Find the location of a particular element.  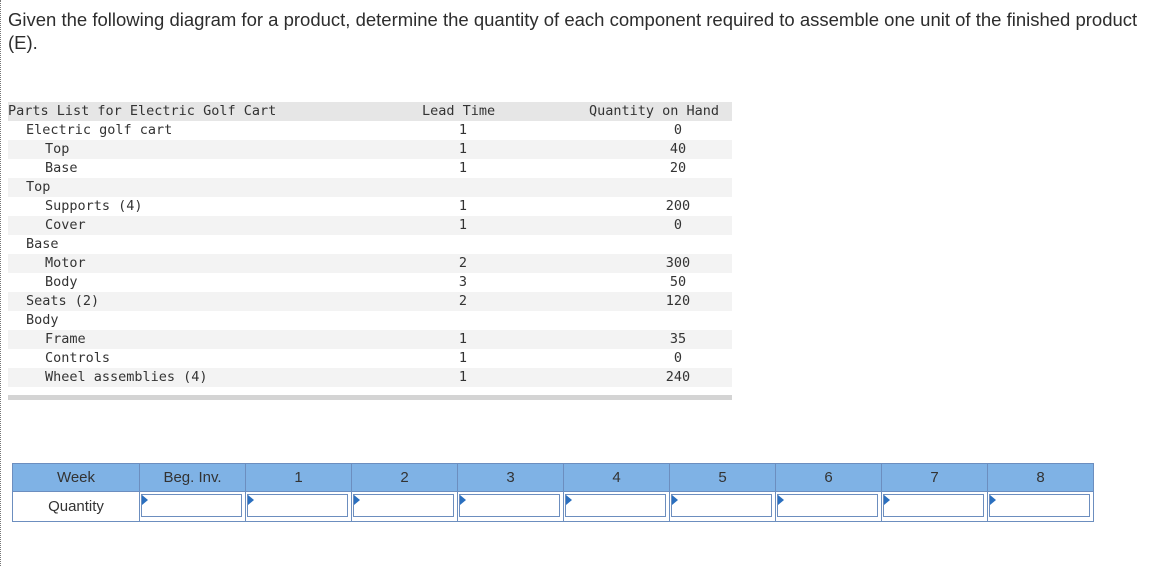

week-header: 6 is located at coordinates (828, 477).